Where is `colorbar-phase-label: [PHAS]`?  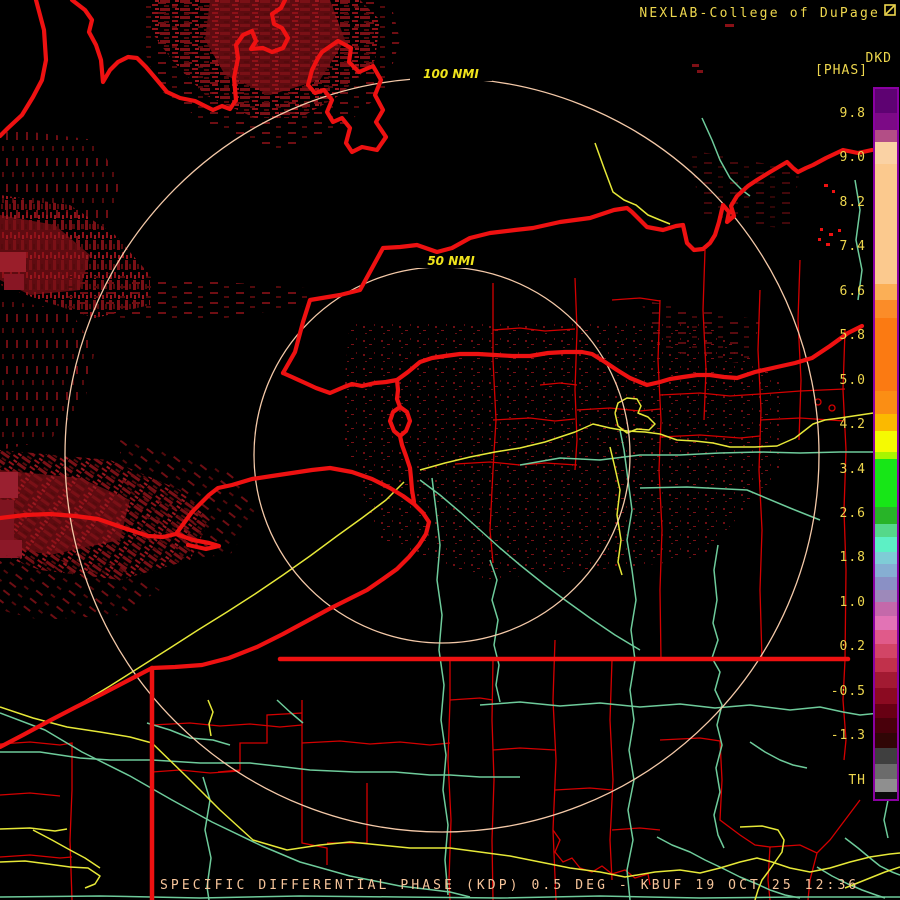
colorbar-phase-label: [PHAS] is located at coordinates (841, 70).